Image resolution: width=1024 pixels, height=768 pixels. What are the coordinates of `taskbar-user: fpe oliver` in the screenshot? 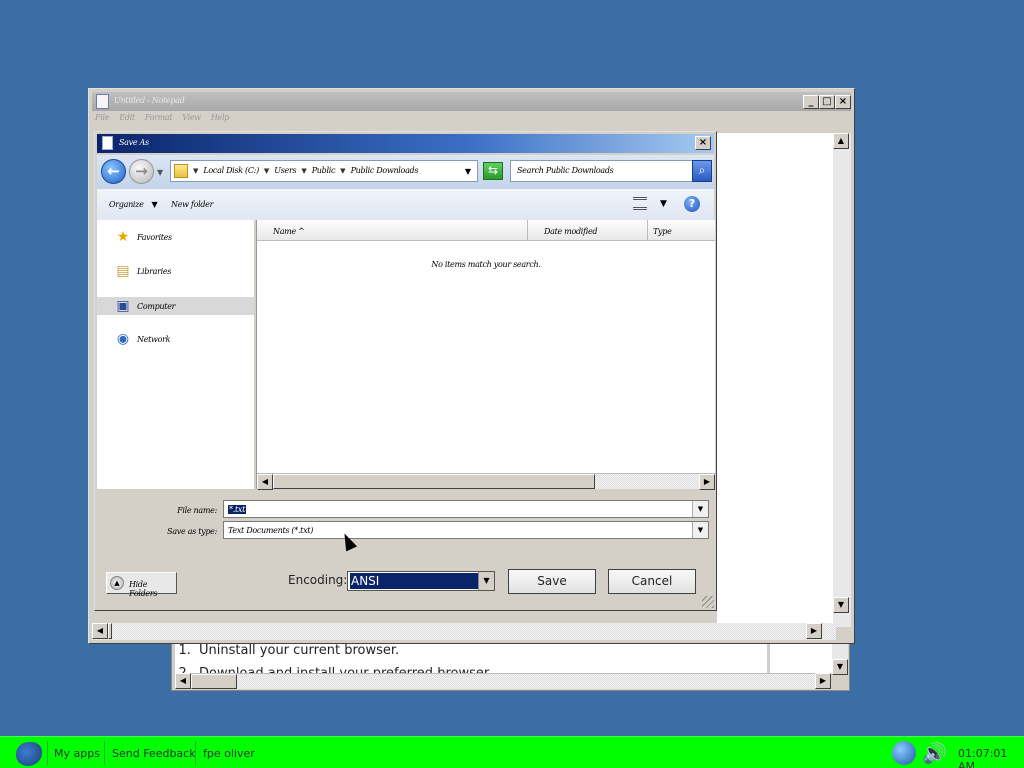 It's located at (229, 753).